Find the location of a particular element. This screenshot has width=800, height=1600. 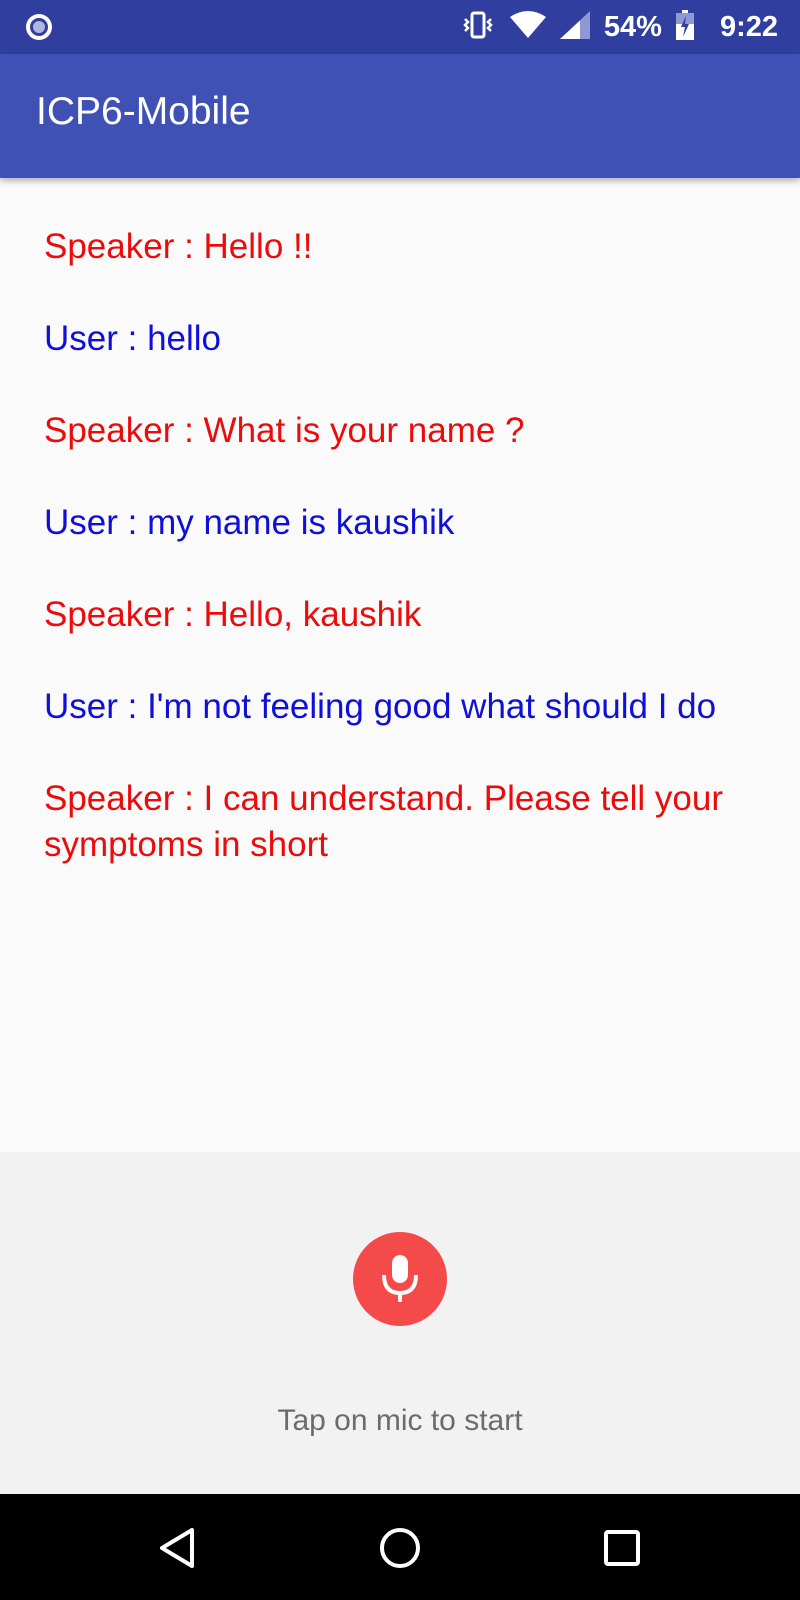

back-icon is located at coordinates (177, 1548).